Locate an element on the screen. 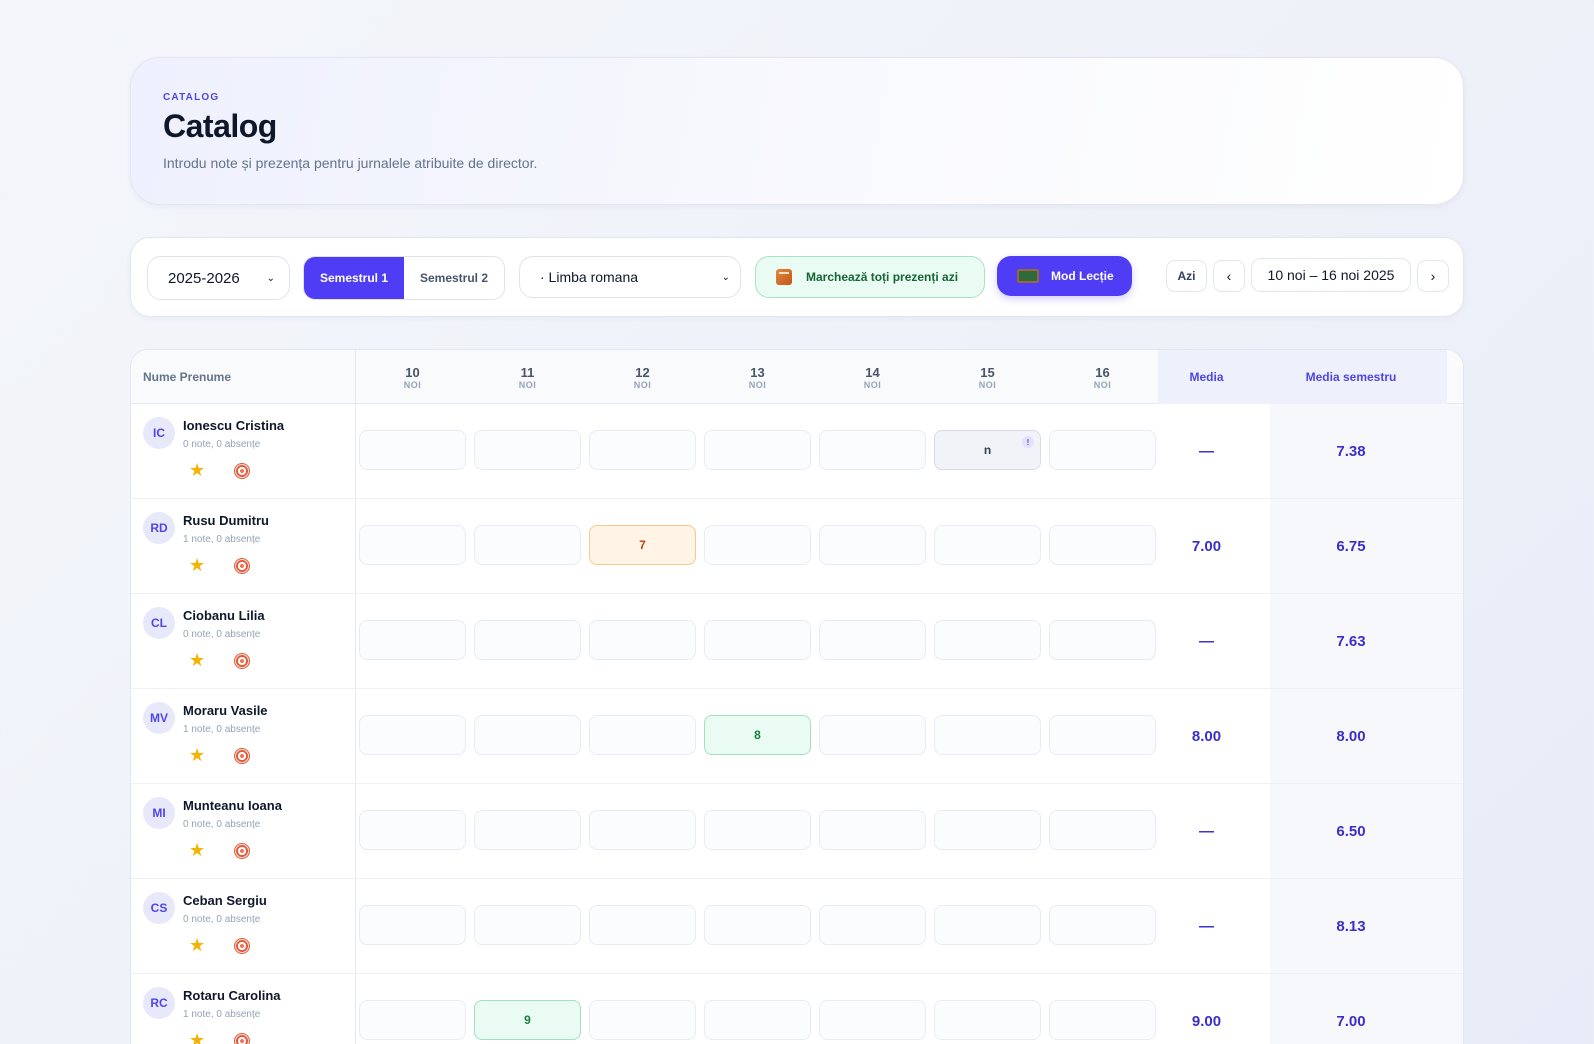 This screenshot has width=1594, height=1044. page-title: Catalog is located at coordinates (220, 126).